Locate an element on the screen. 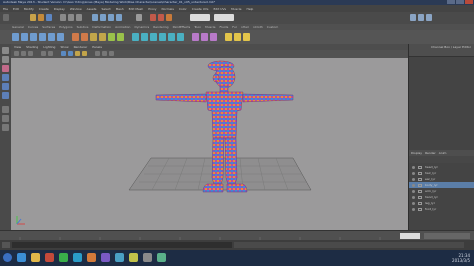 This screenshot has width=474, height=266. open-scene-icon is located at coordinates (41, 17).